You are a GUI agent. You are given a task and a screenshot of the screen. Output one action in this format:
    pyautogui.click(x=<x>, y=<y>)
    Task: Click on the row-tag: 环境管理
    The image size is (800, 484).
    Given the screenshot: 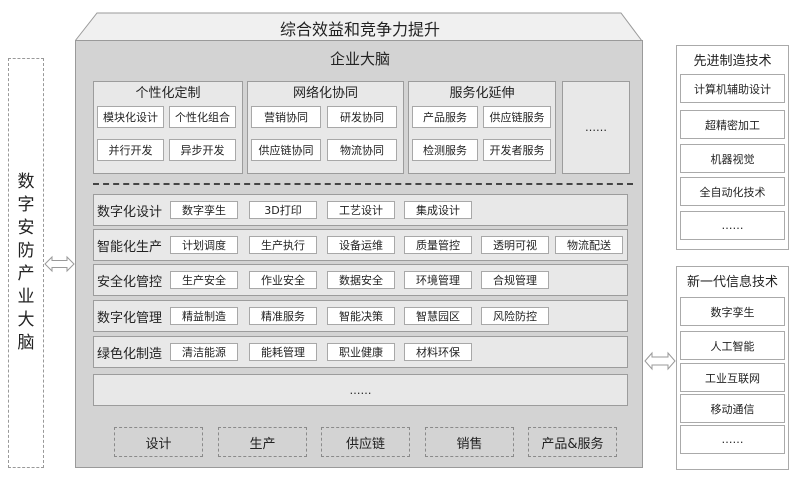 What is the action you would take?
    pyautogui.click(x=438, y=280)
    